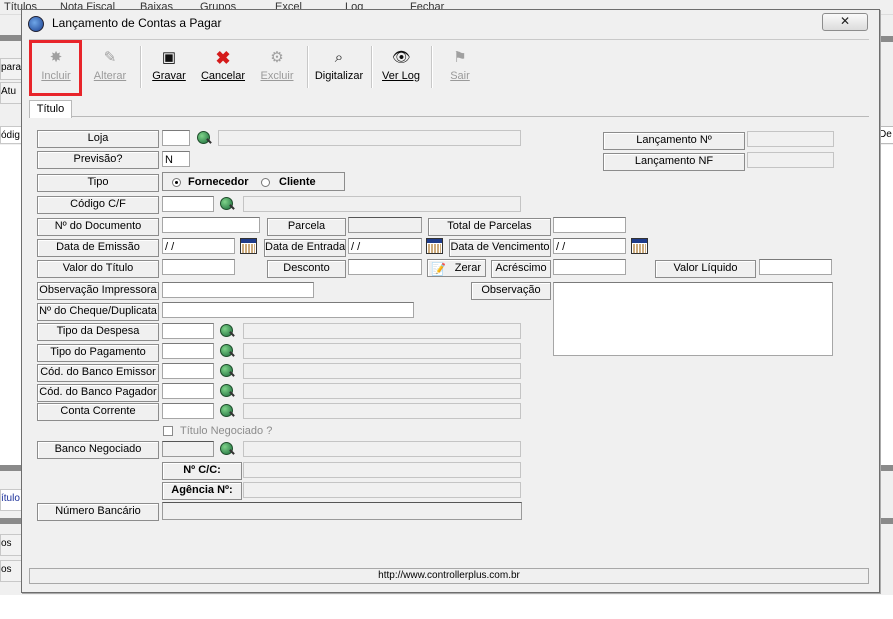 Image resolution: width=893 pixels, height=619 pixels. I want to click on codigo-cf-description-field, so click(382, 204).